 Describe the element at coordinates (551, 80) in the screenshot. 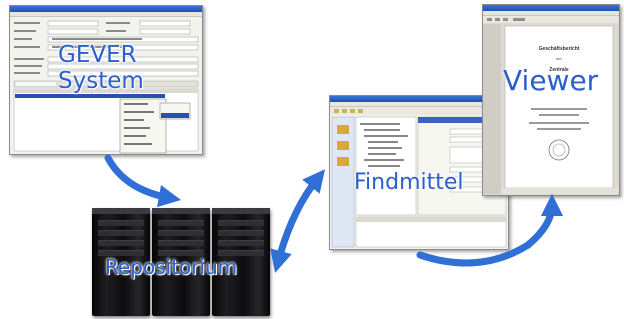

I see `viewer-label: Viewer` at that location.